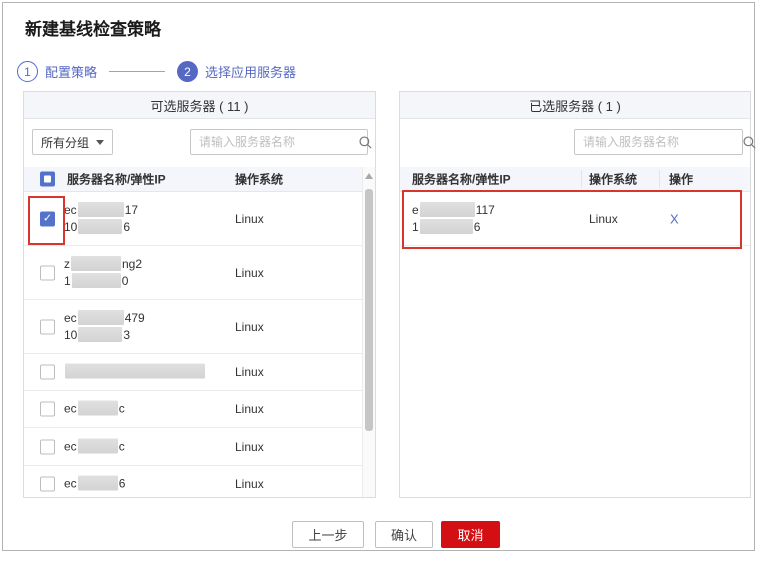  Describe the element at coordinates (193, 273) in the screenshot. I see `table-row: z ng2 1 0 Linux` at that location.